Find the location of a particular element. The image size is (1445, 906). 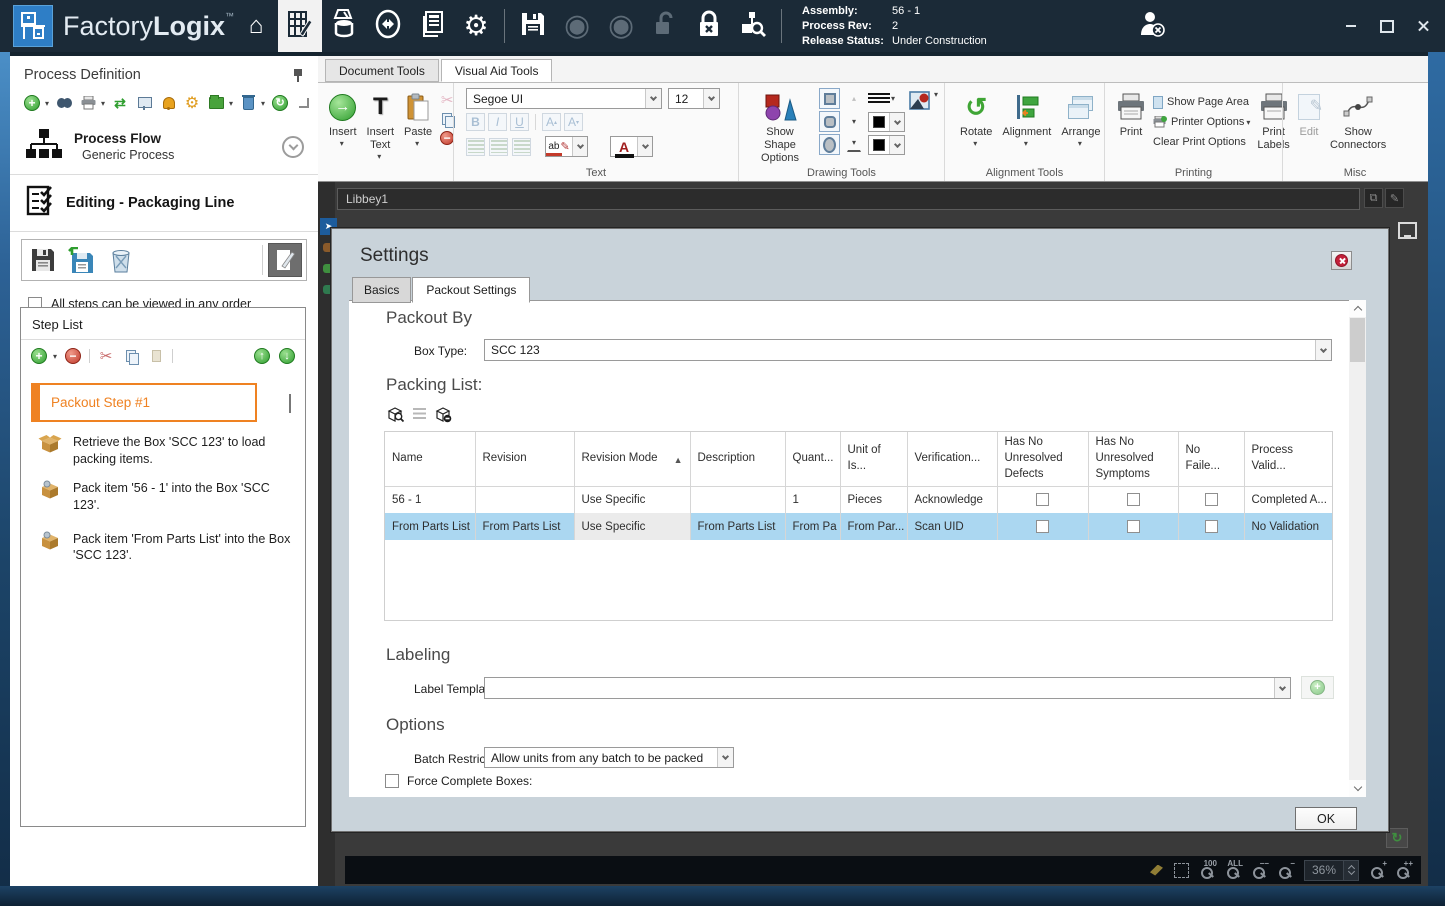

arrange-button: Arrange ▾ is located at coordinates (1080, 119).